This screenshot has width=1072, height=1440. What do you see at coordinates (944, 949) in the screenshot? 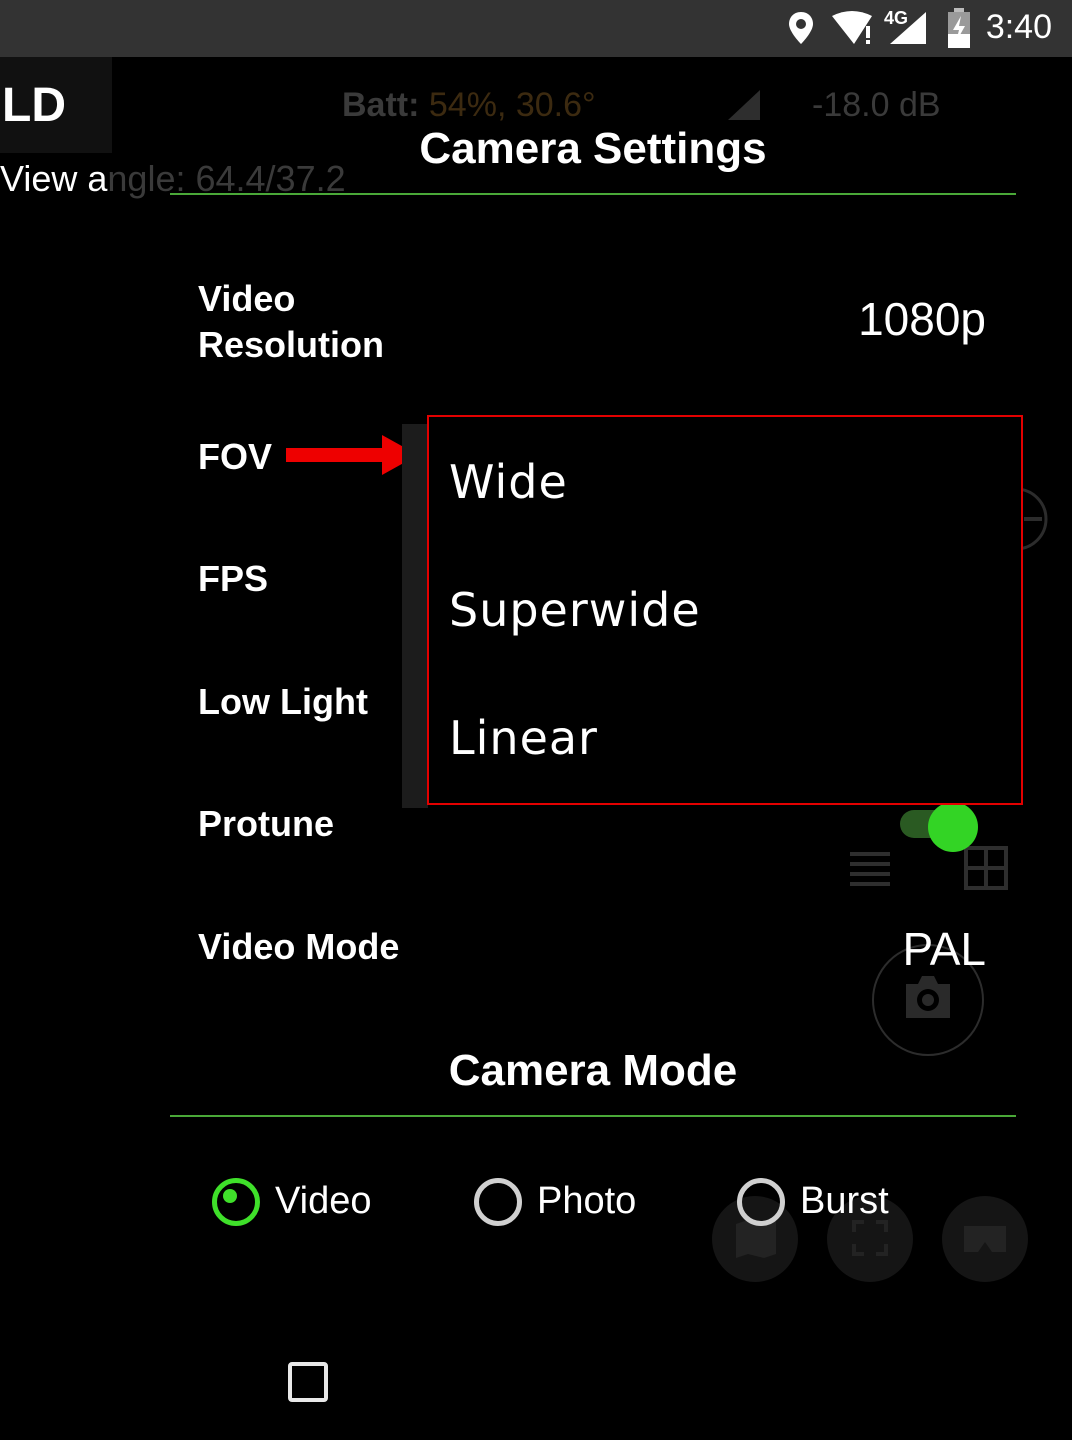
I see `setting-value-video-mode: PAL` at bounding box center [944, 949].